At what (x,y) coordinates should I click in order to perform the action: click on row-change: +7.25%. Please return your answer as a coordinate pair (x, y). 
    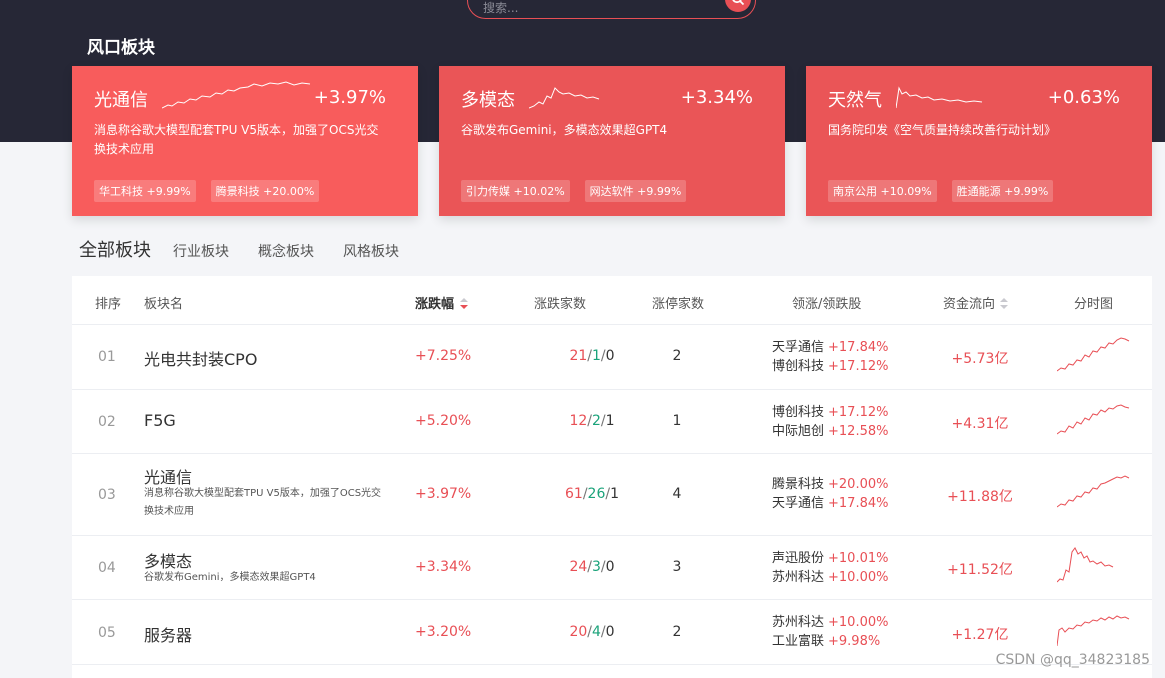
    Looking at the image, I should click on (443, 356).